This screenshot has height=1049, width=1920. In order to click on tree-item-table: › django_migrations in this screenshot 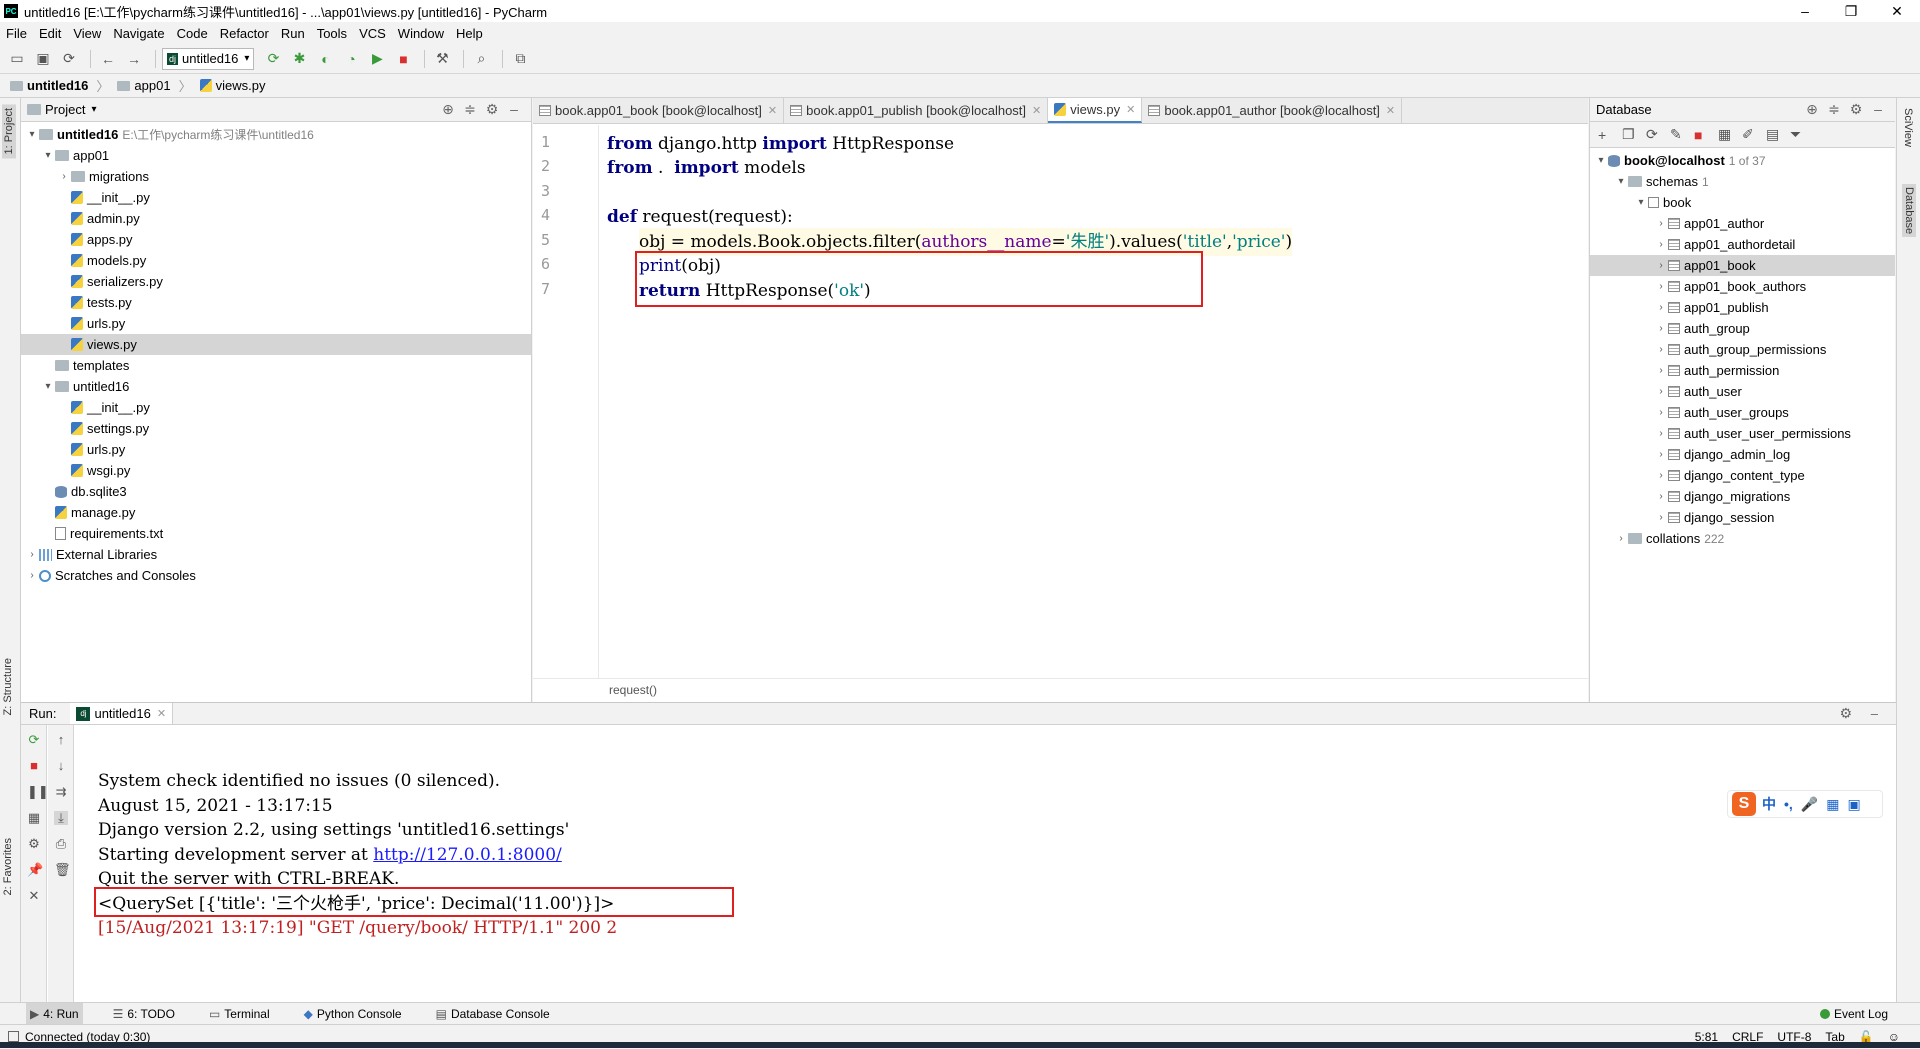, I will do `click(1742, 496)`.